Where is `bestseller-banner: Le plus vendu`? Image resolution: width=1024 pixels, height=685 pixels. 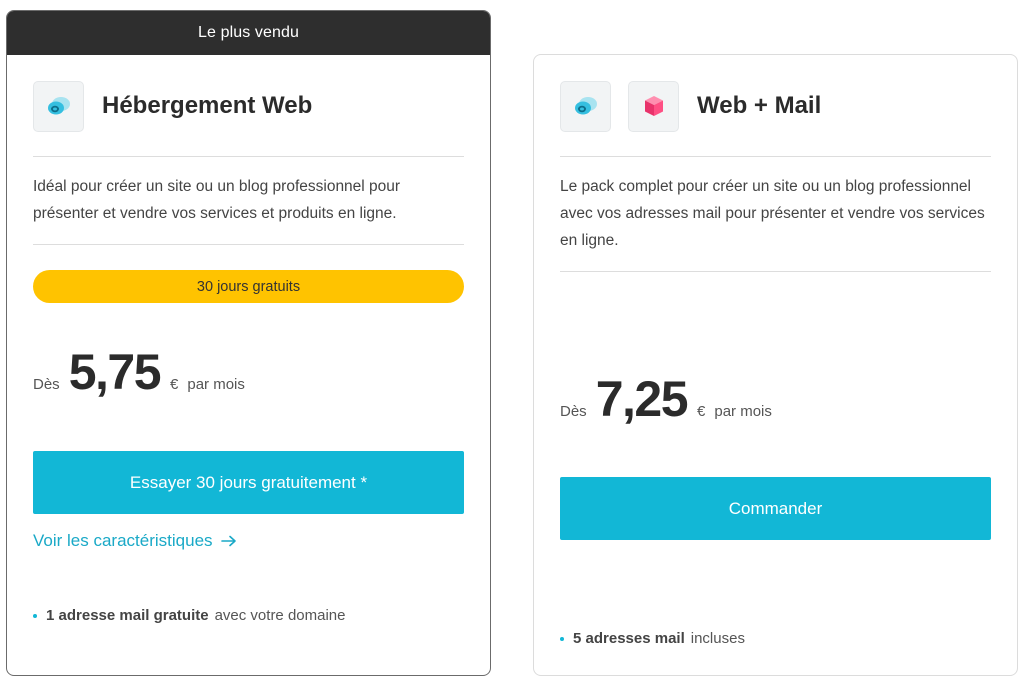 bestseller-banner: Le plus vendu is located at coordinates (248, 33).